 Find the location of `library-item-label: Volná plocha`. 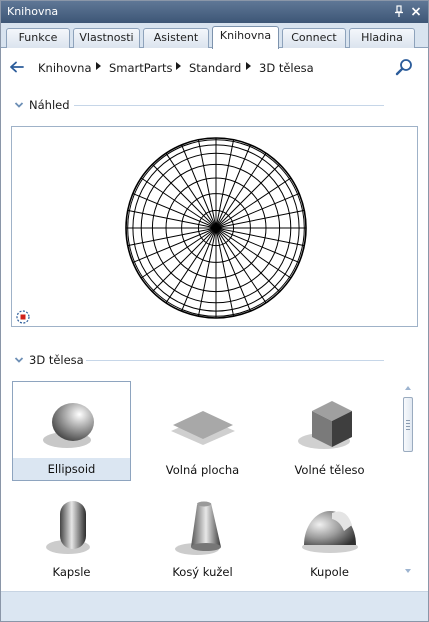

library-item-label: Volná plocha is located at coordinates (202, 470).